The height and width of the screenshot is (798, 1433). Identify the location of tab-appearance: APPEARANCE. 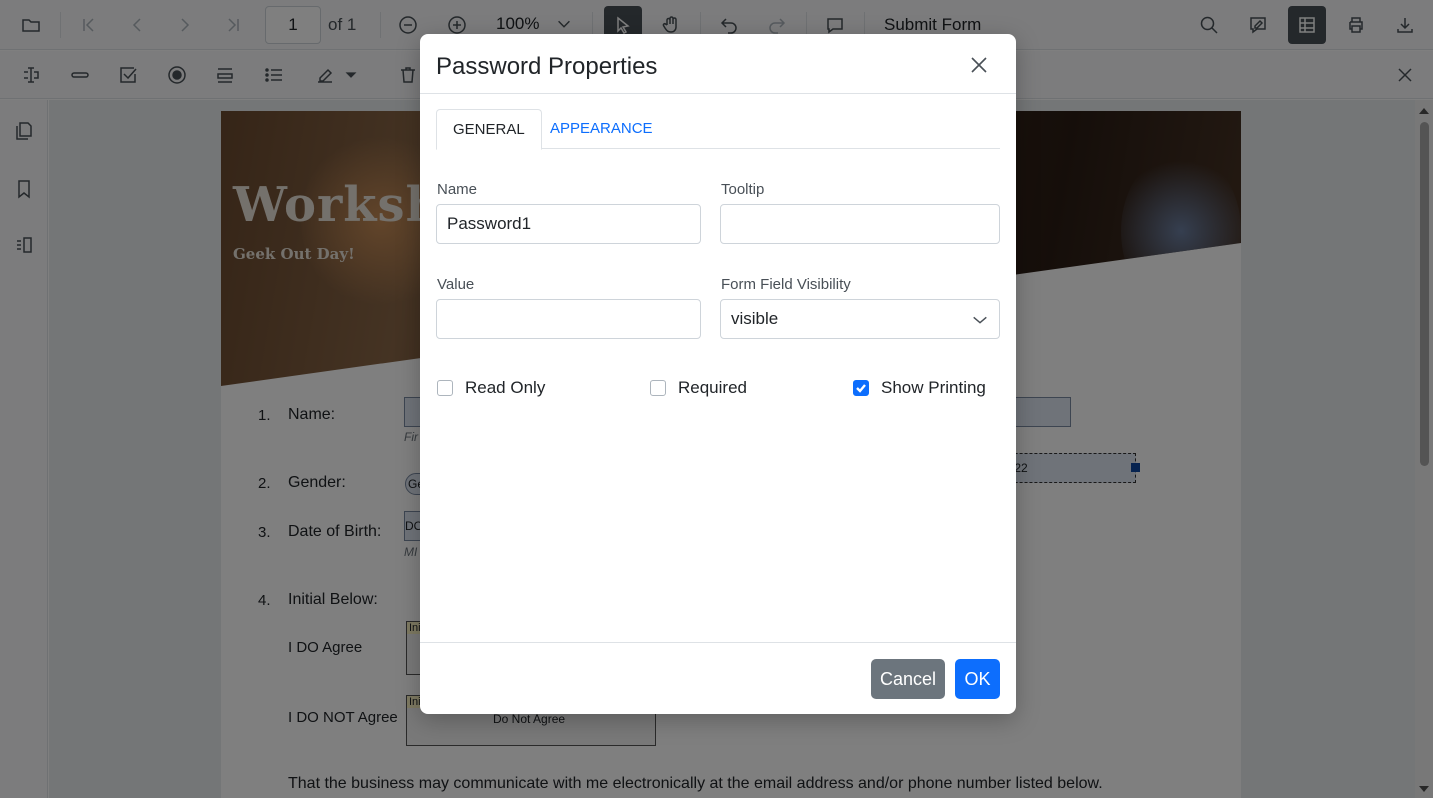
(601, 129).